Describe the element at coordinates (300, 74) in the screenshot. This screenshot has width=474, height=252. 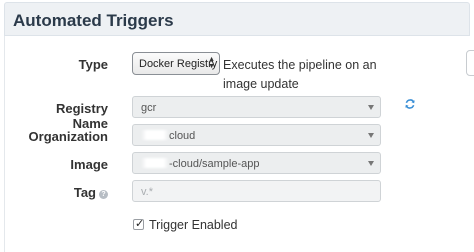
I see `type-description: Executes the pipeline on an image update` at that location.